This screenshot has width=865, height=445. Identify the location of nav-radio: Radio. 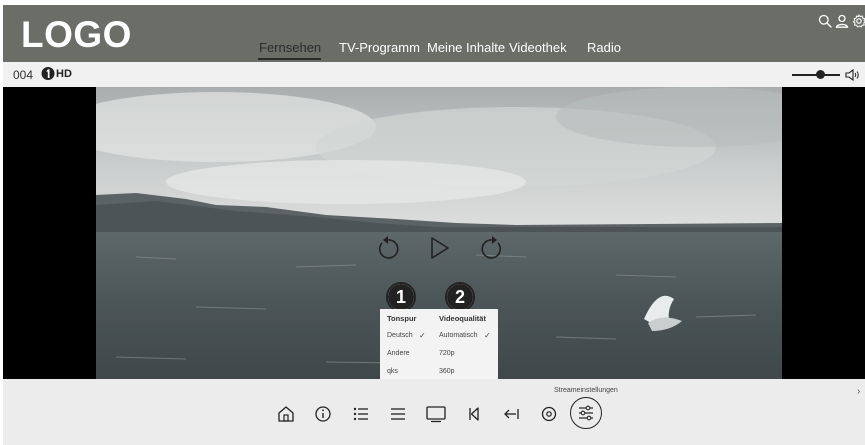
(604, 49).